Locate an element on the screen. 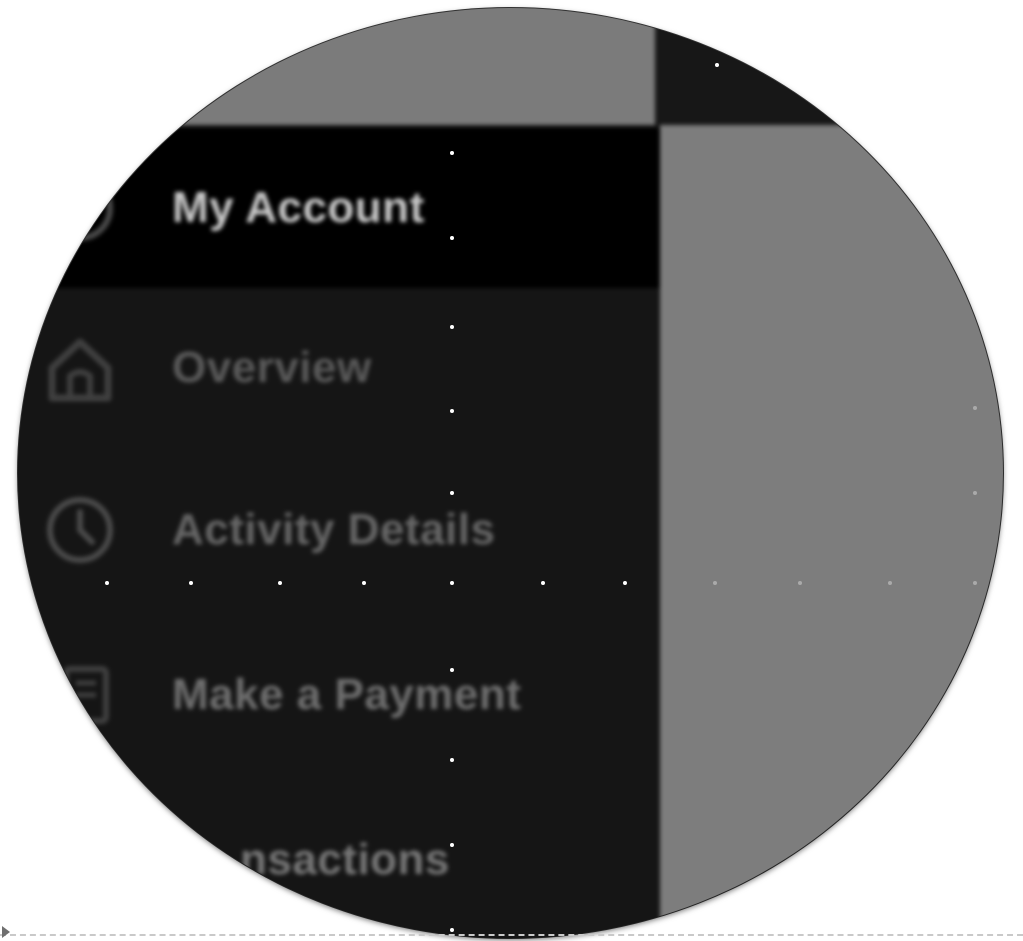  menu-item-transactions: nsactions is located at coordinates (339, 859).